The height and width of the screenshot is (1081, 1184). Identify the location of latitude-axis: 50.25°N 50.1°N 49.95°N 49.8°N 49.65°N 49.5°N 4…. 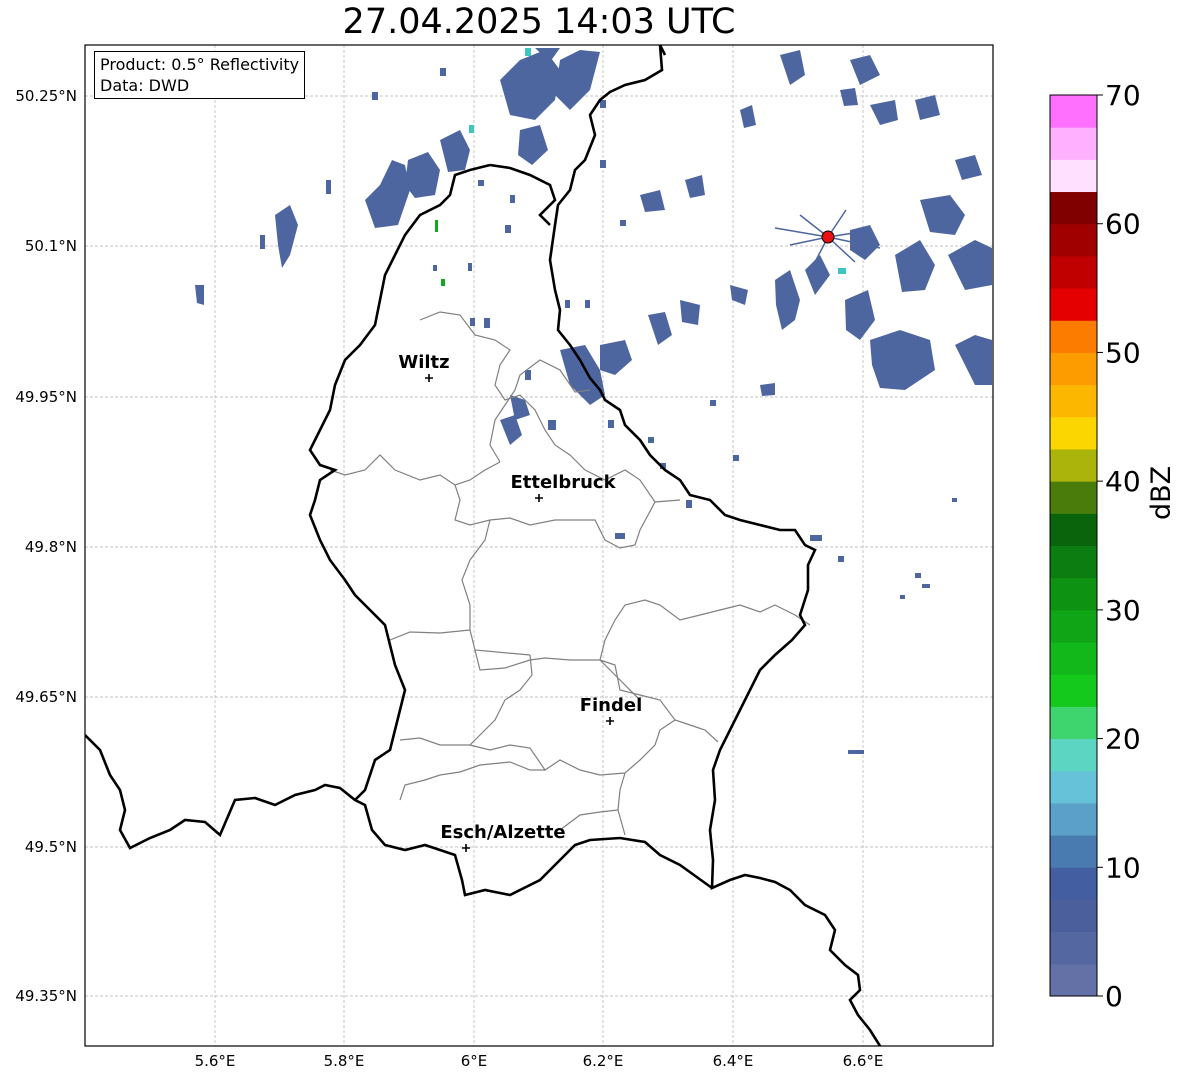
(46, 546).